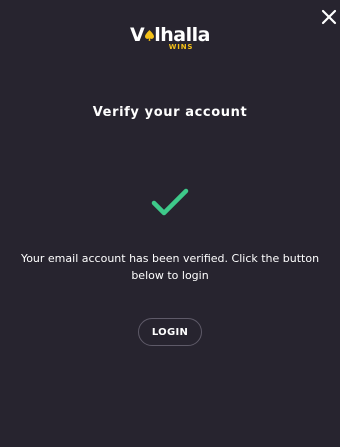  I want to click on modal-title: Verify your account, so click(170, 112).